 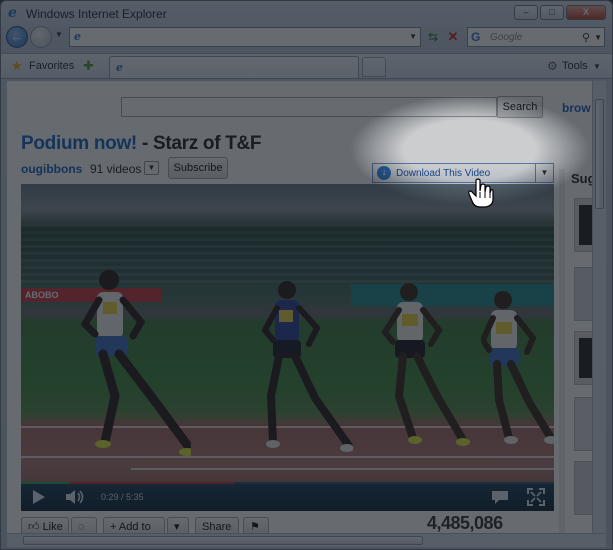 I want to click on search-options-chevron-down-icon: ▼, so click(x=598, y=37).